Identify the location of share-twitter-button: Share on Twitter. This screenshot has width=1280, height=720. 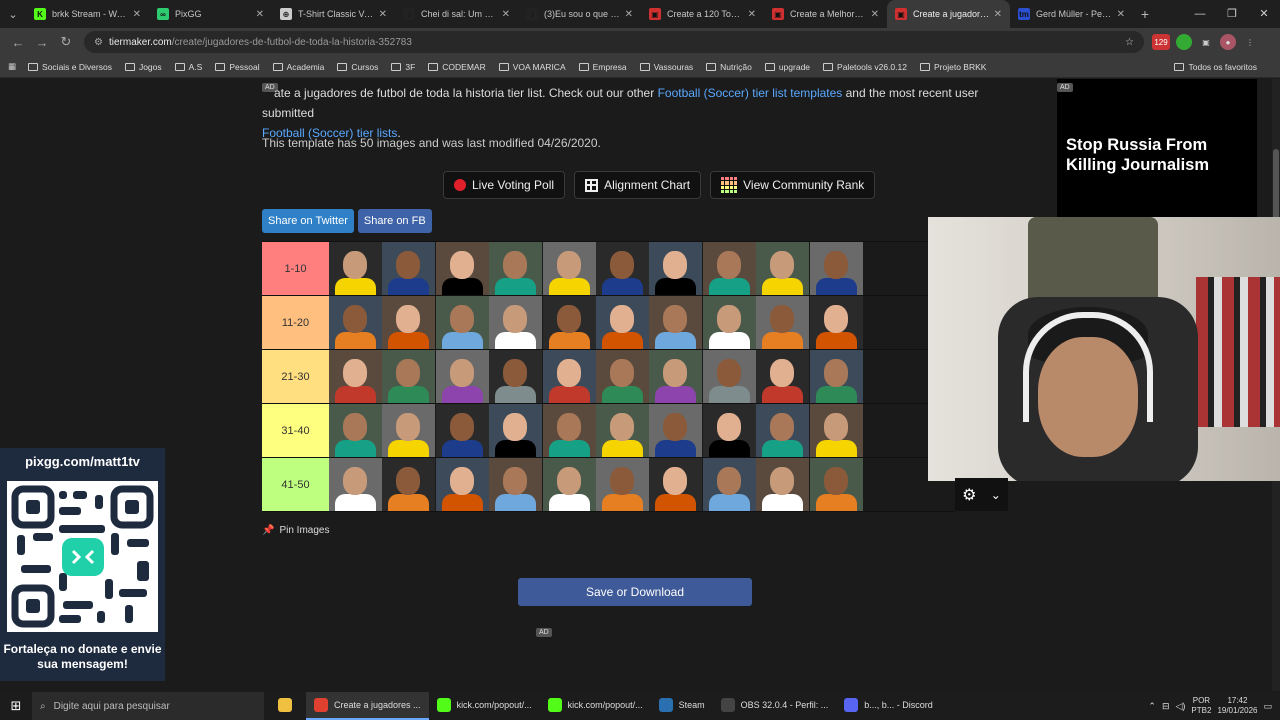
(308, 221).